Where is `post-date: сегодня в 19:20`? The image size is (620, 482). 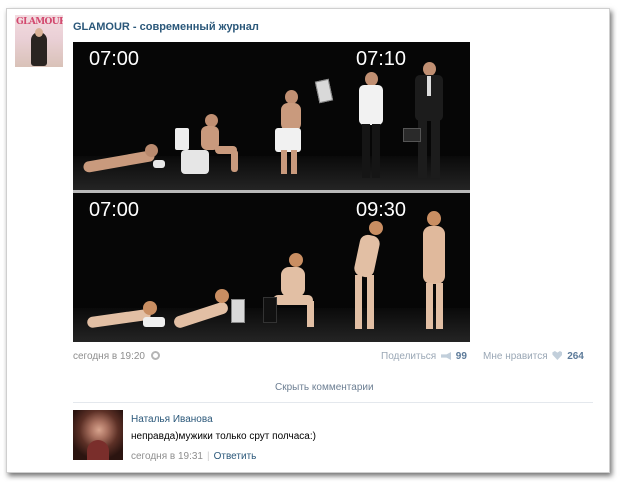 post-date: сегодня в 19:20 is located at coordinates (116, 356).